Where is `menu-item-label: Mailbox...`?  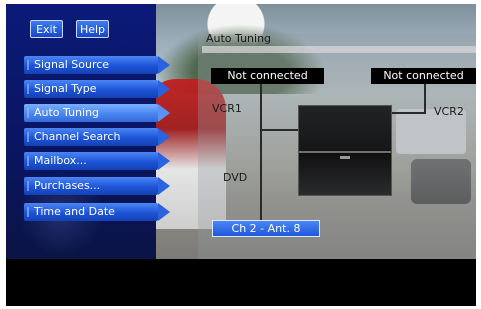
menu-item-label: Mailbox... is located at coordinates (60, 160).